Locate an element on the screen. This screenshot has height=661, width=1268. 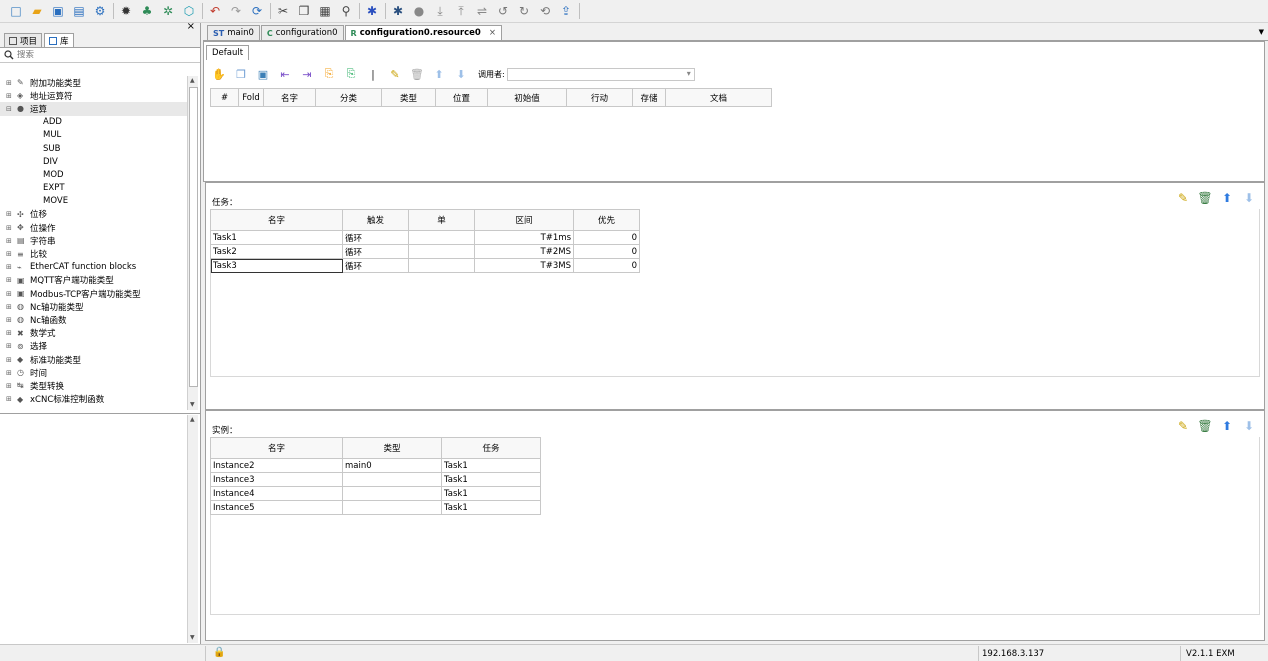
table-cell: Task3 is located at coordinates (276, 265).